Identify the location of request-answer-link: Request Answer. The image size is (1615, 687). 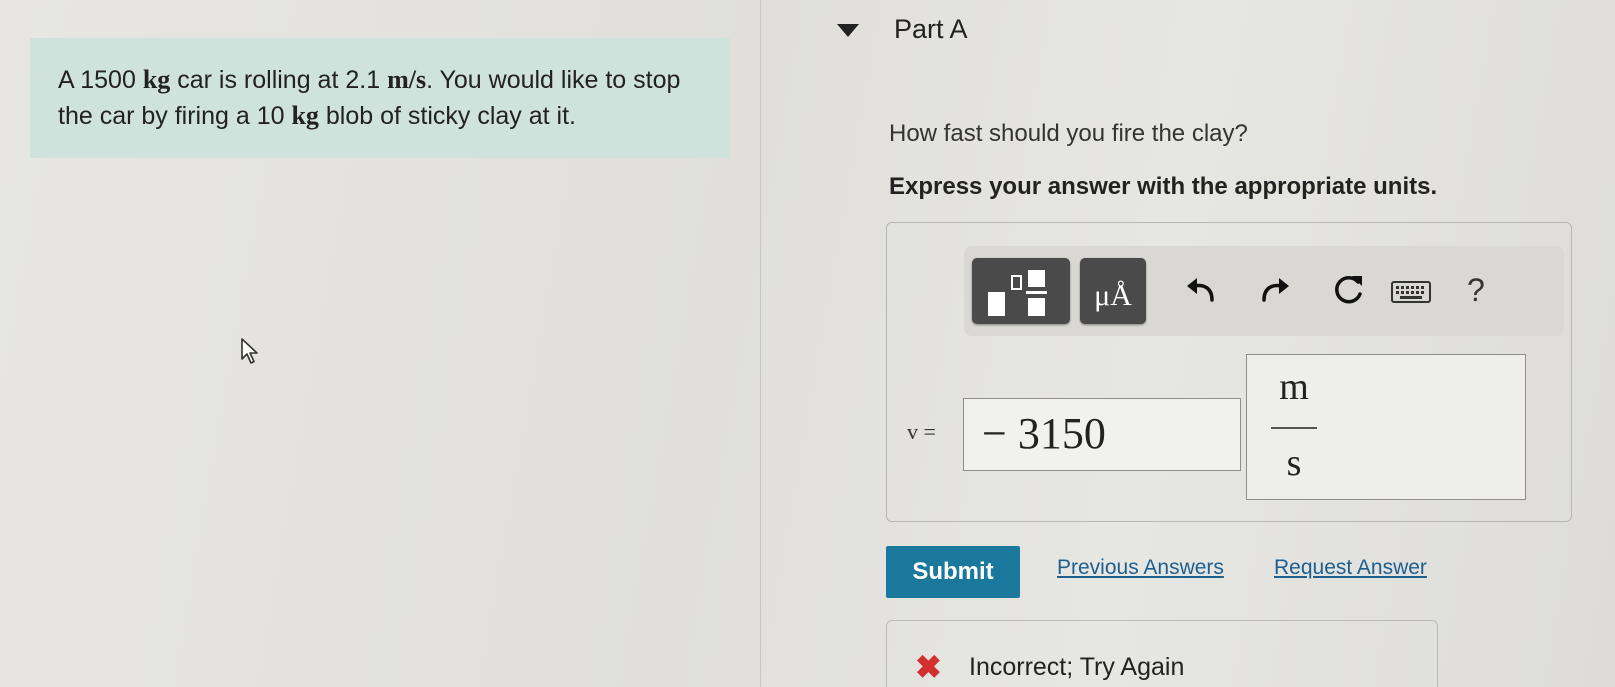
(1350, 568).